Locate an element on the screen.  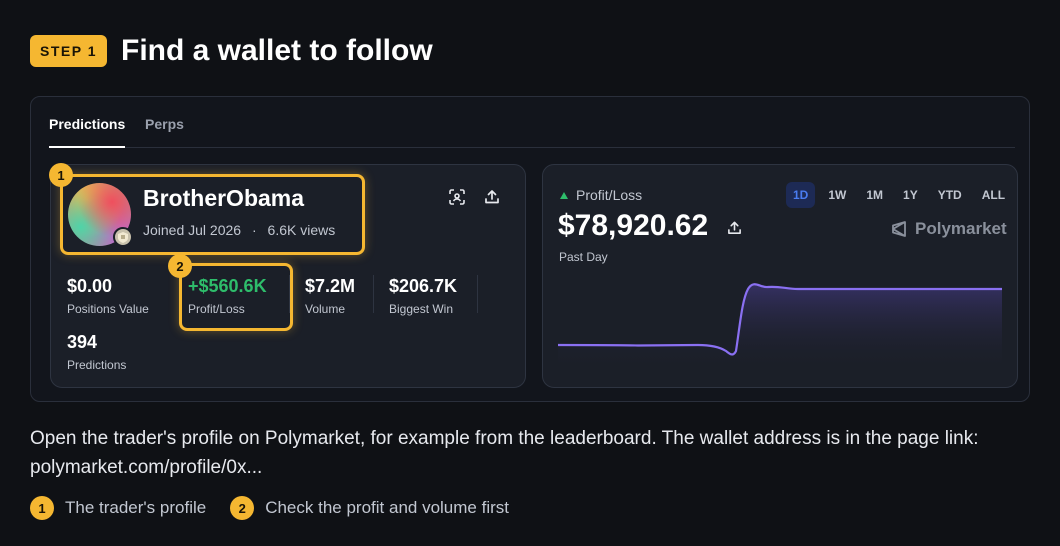
pnl-title: Profit/Loss is located at coordinates (601, 195).